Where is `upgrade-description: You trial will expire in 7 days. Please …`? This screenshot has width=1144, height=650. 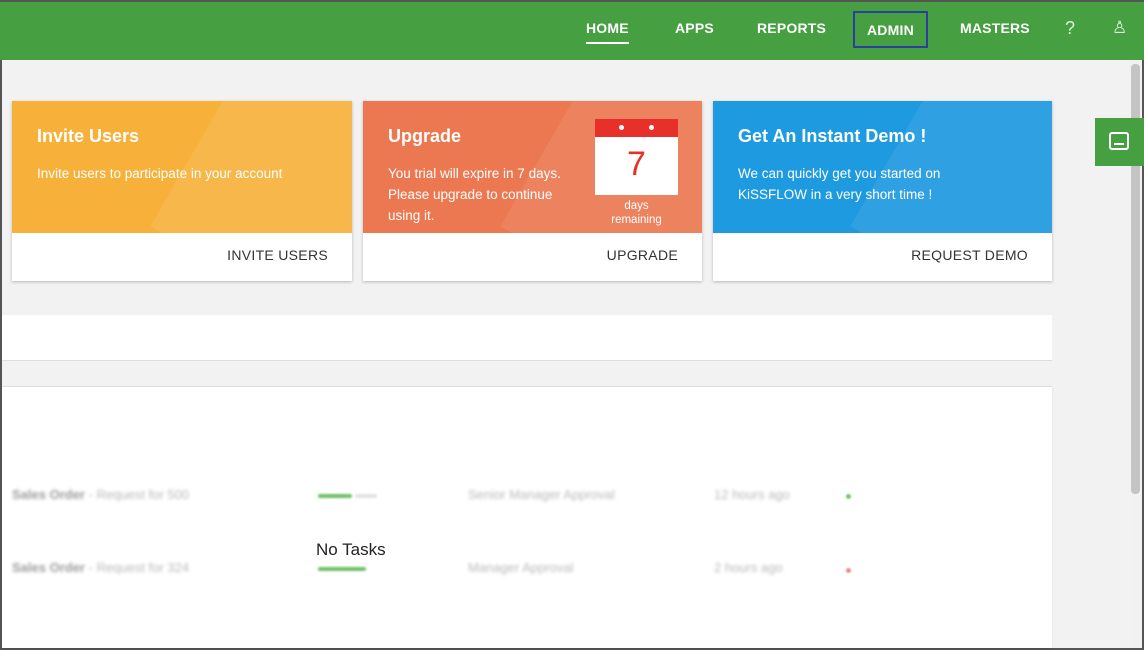 upgrade-description: You trial will expire in 7 days. Please … is located at coordinates (474, 194).